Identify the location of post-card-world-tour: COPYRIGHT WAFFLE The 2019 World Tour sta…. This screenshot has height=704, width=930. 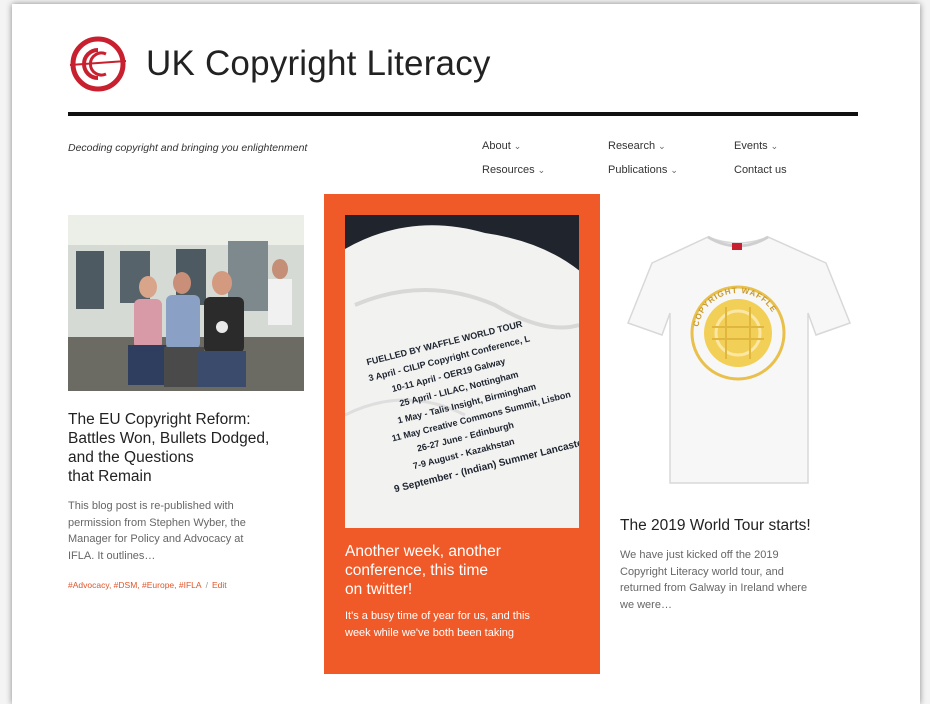
(738, 414).